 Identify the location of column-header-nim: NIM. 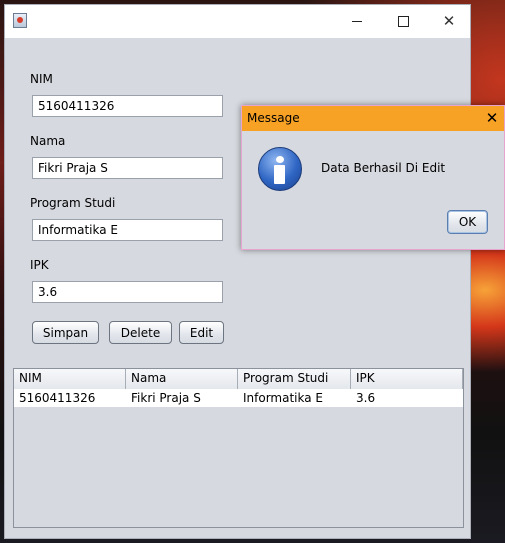
(70, 379).